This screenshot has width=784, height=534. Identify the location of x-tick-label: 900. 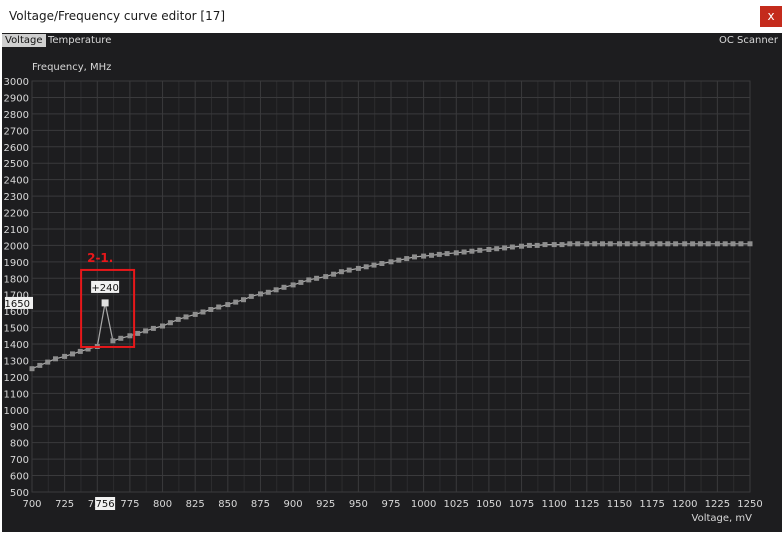
(293, 504).